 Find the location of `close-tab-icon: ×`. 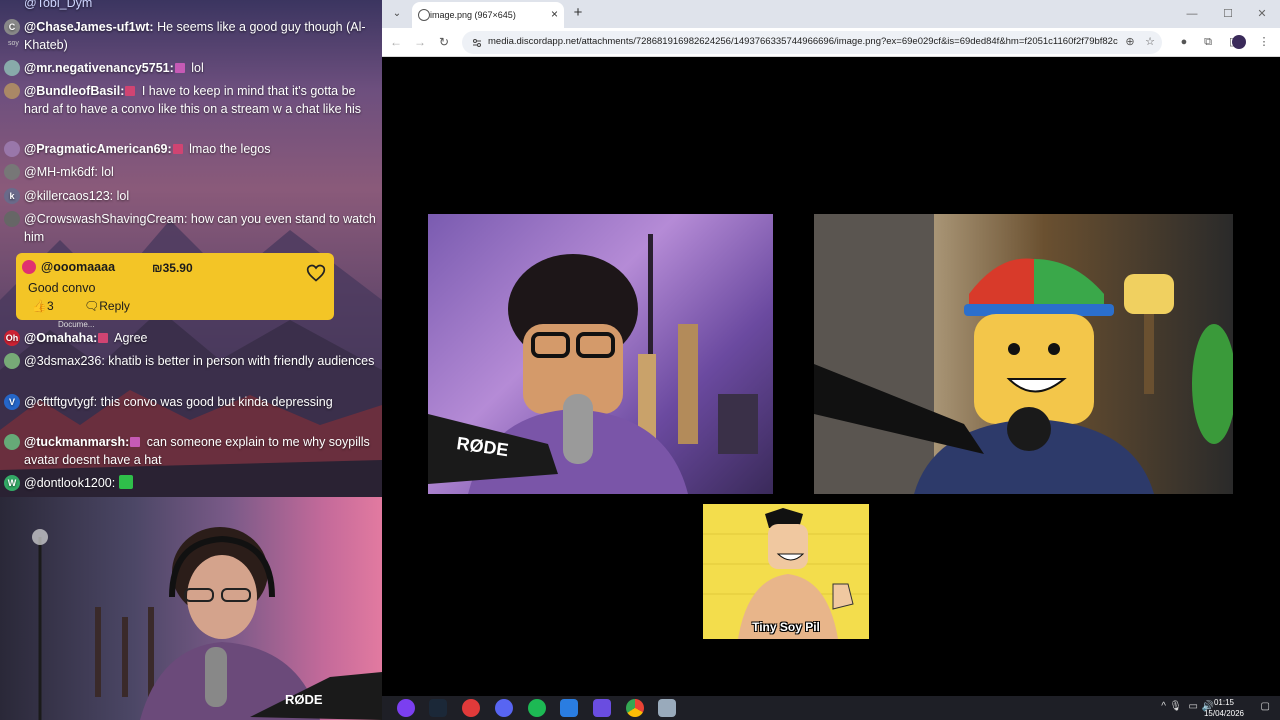

close-tab-icon: × is located at coordinates (554, 14).